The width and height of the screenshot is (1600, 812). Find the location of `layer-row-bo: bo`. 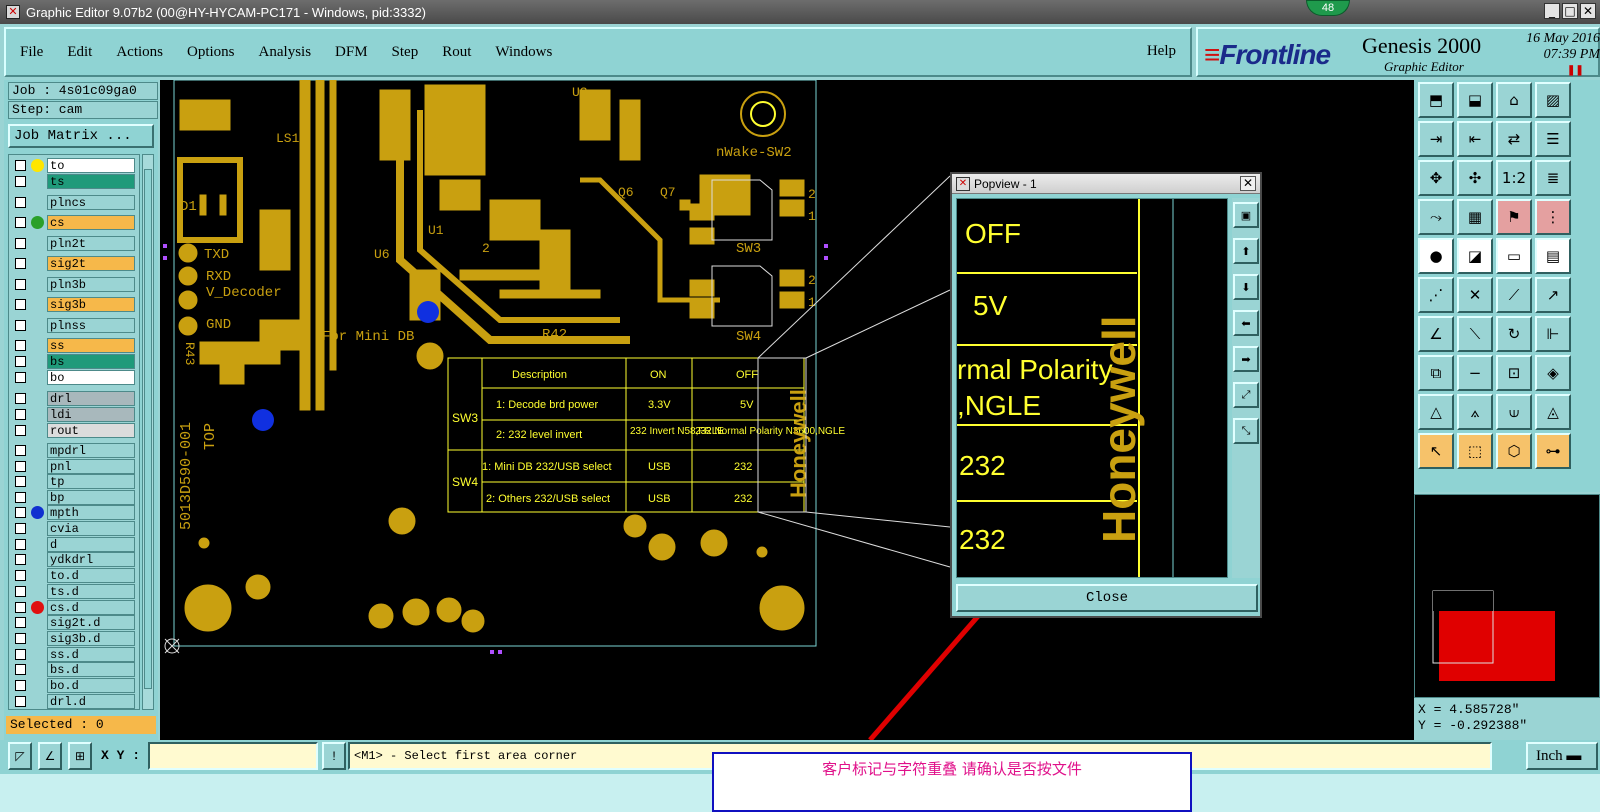

layer-row-bo: bo is located at coordinates (75, 377).